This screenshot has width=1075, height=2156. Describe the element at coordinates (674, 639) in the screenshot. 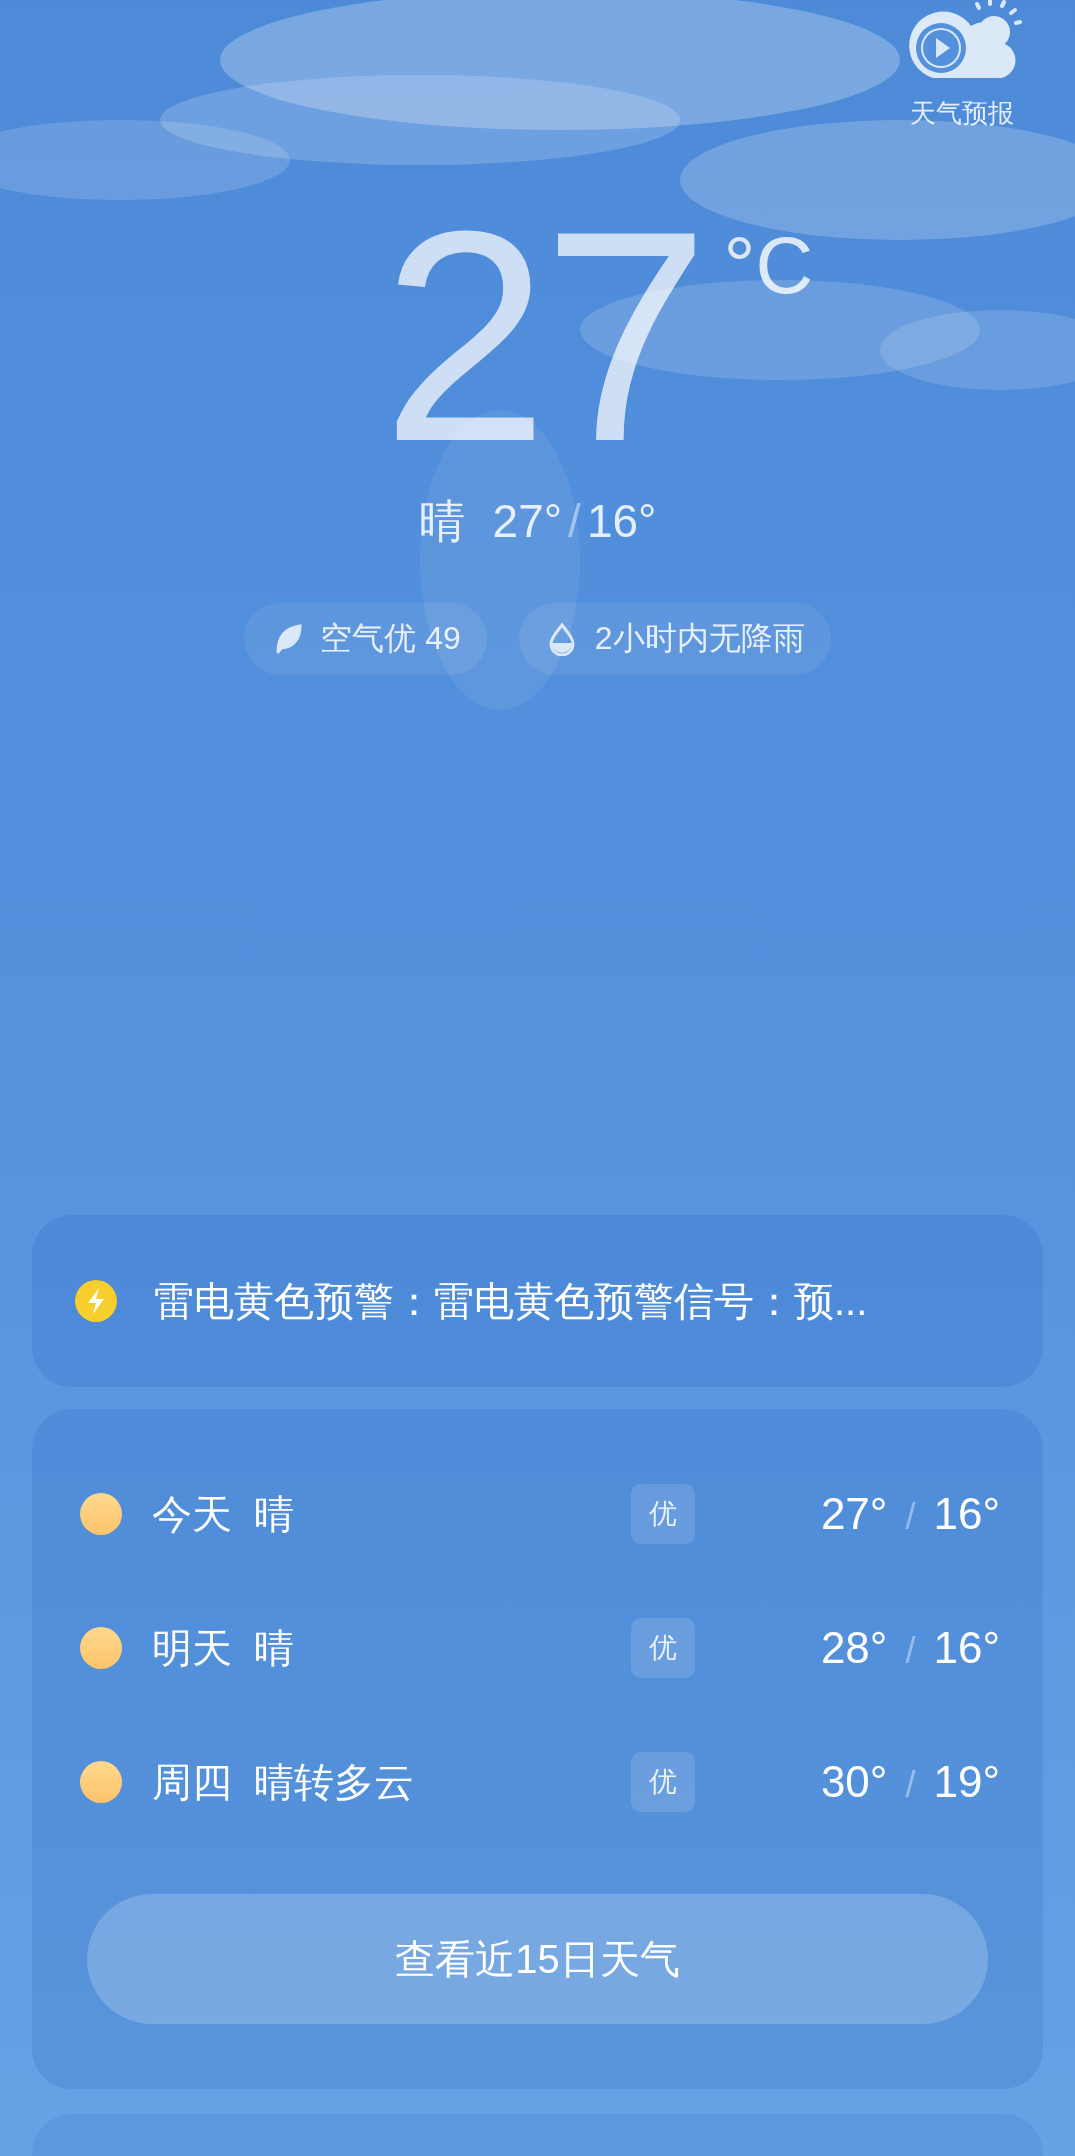

I see `rain-forecast-chip: 2小时内无降雨` at that location.